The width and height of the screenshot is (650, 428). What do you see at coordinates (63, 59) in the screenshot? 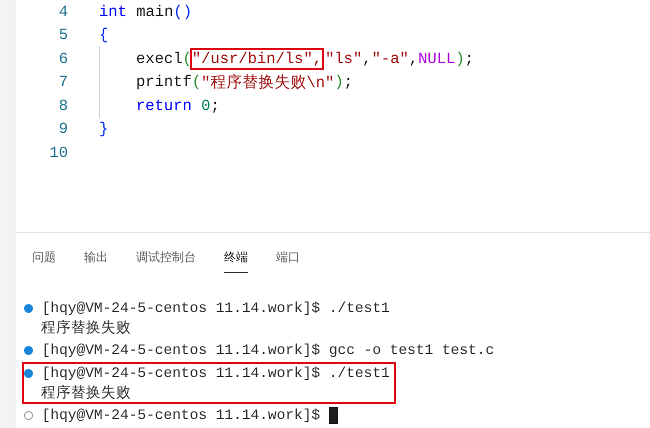
I see `line-number: 6` at bounding box center [63, 59].